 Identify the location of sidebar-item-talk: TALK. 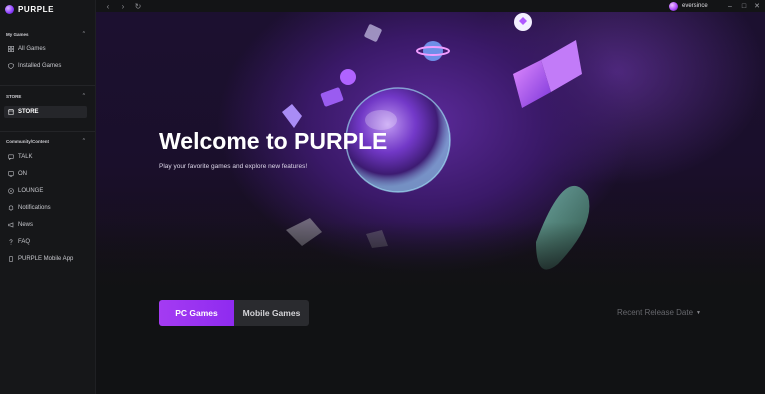
(45, 157).